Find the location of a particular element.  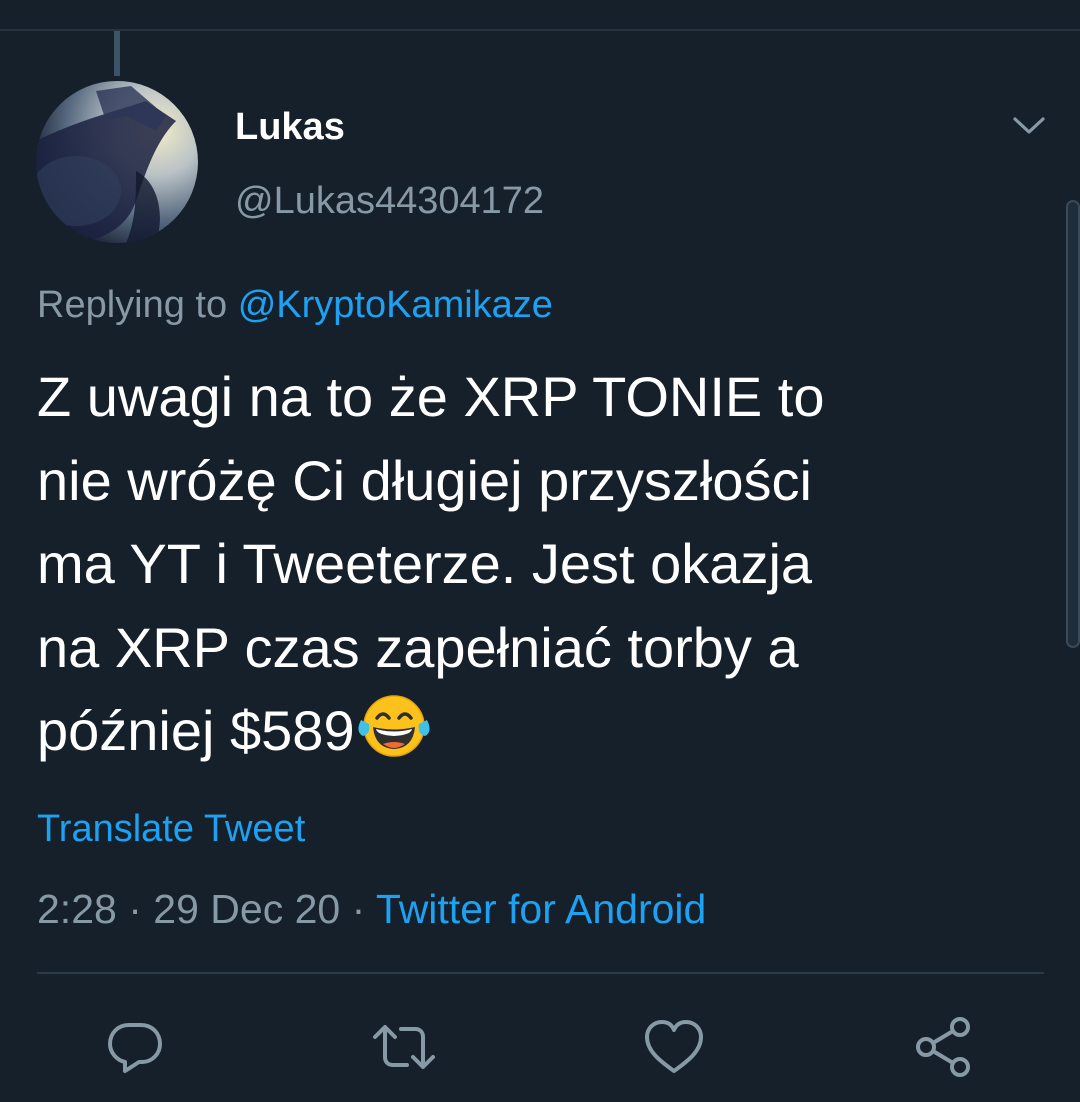

replying-to-label: Replying to is located at coordinates (132, 305).